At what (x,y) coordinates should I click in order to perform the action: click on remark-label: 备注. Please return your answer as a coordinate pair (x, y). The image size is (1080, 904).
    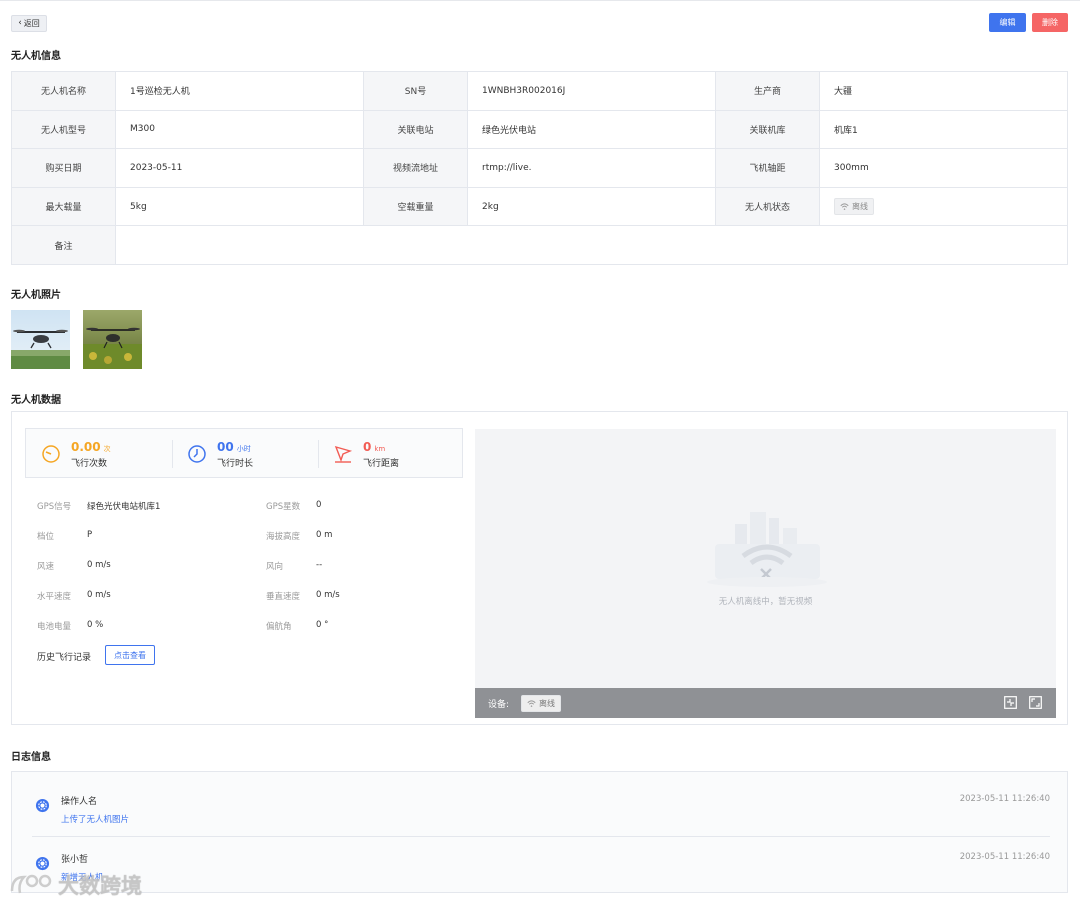
    Looking at the image, I should click on (63, 245).